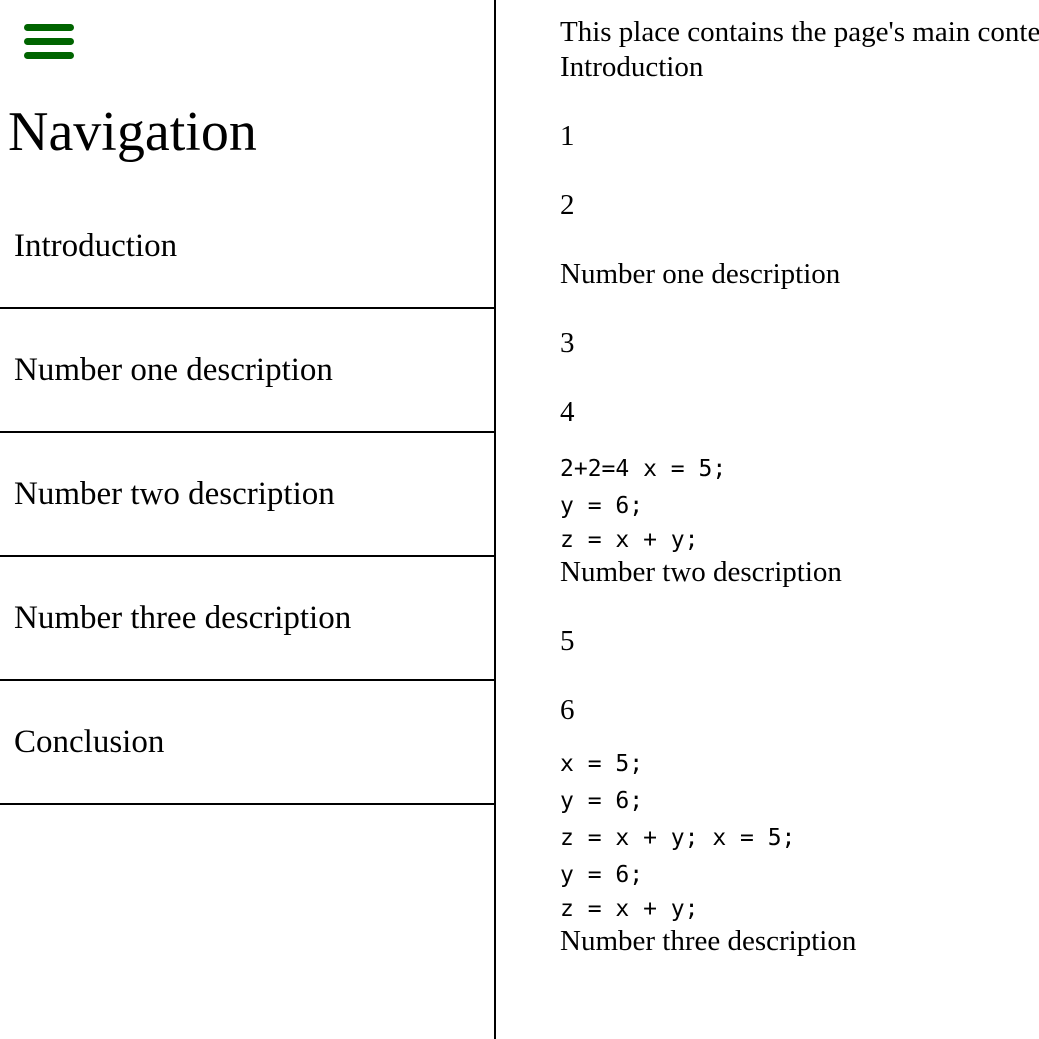 The width and height of the screenshot is (1039, 1039). What do you see at coordinates (700, 274) in the screenshot?
I see `section-heading-number-one: Number one description` at bounding box center [700, 274].